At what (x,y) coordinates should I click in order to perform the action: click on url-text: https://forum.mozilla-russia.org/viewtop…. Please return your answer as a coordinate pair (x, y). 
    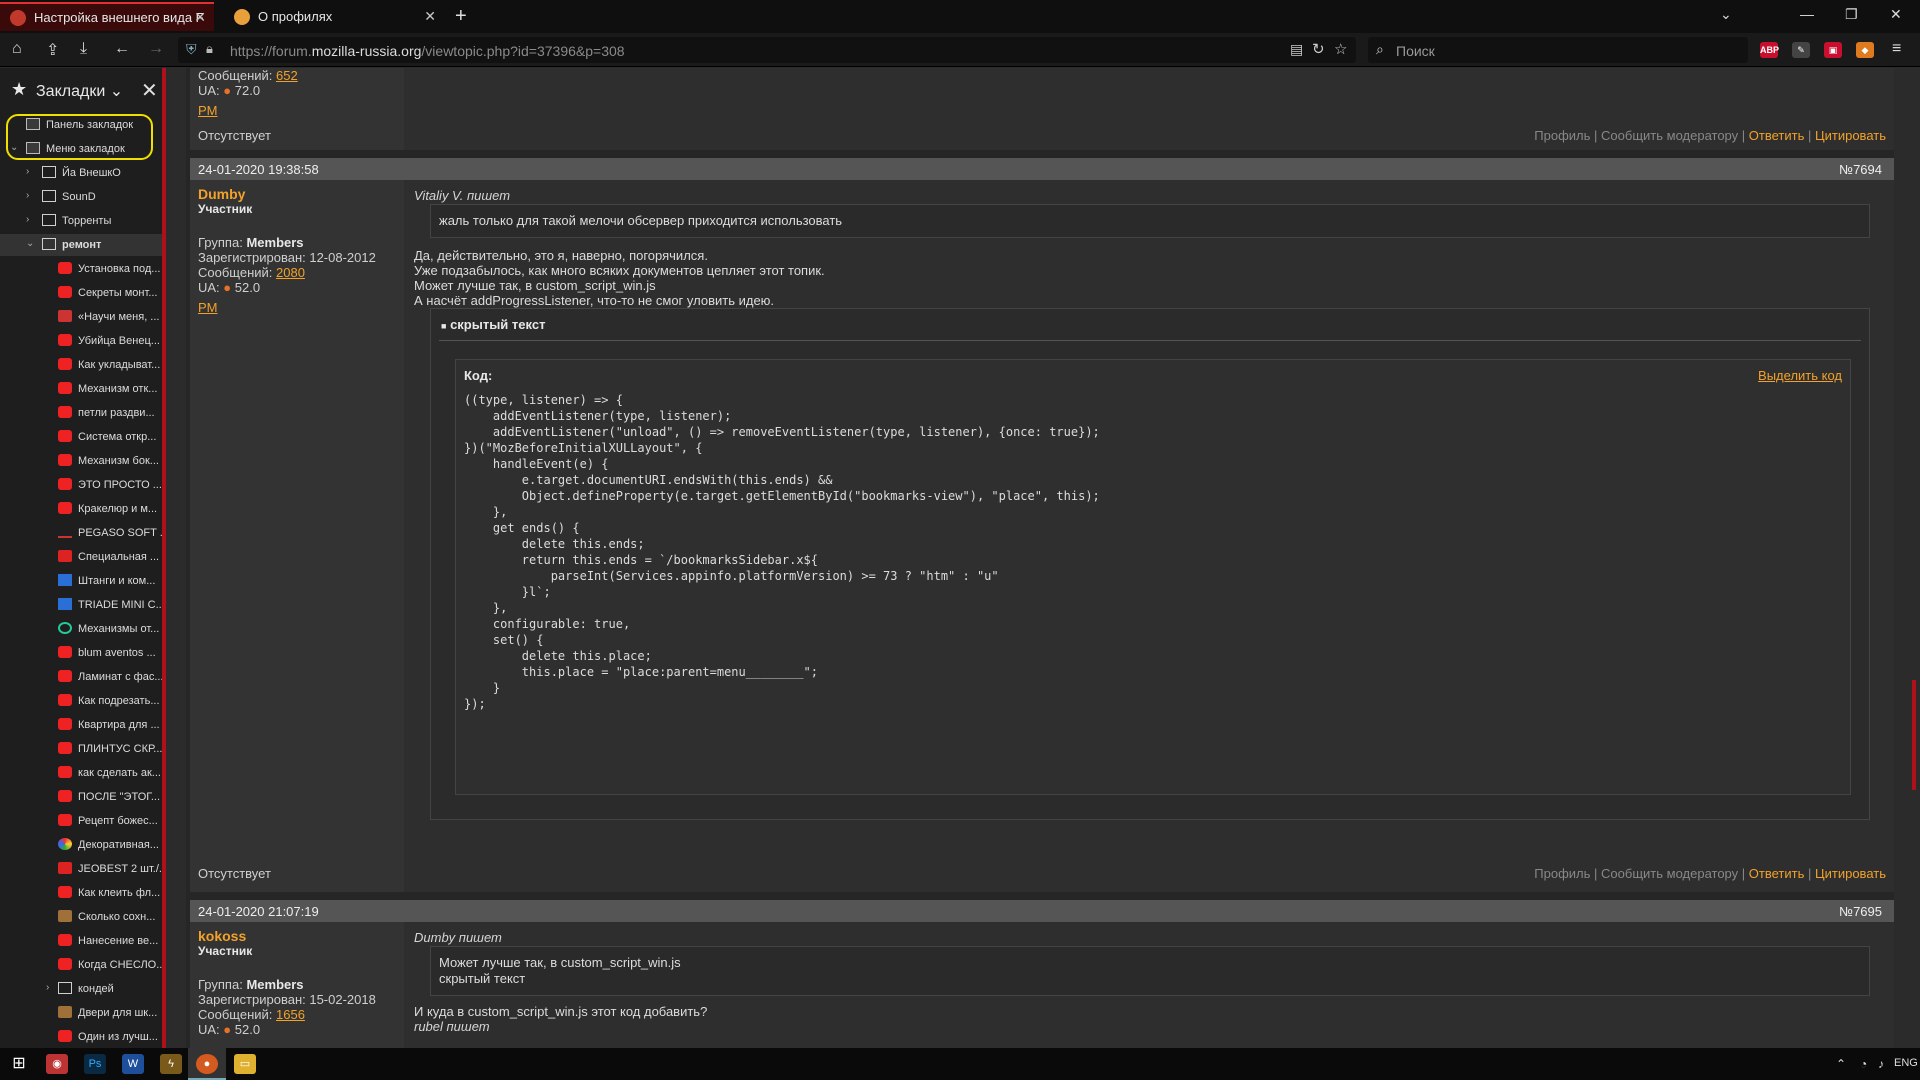
    Looking at the image, I should click on (427, 51).